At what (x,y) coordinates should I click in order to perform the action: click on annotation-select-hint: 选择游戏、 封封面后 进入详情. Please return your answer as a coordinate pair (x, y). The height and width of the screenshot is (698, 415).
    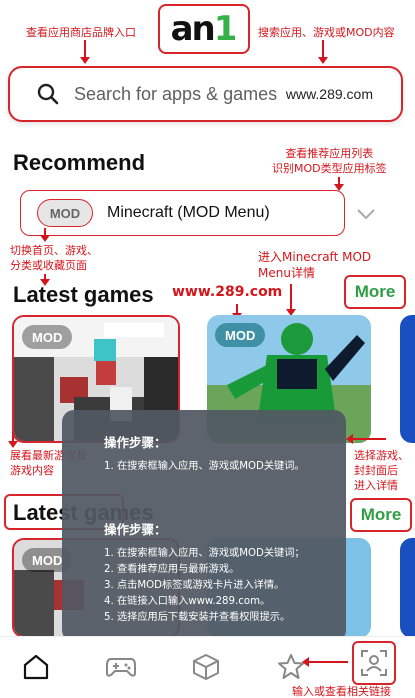
    Looking at the image, I should click on (381, 470).